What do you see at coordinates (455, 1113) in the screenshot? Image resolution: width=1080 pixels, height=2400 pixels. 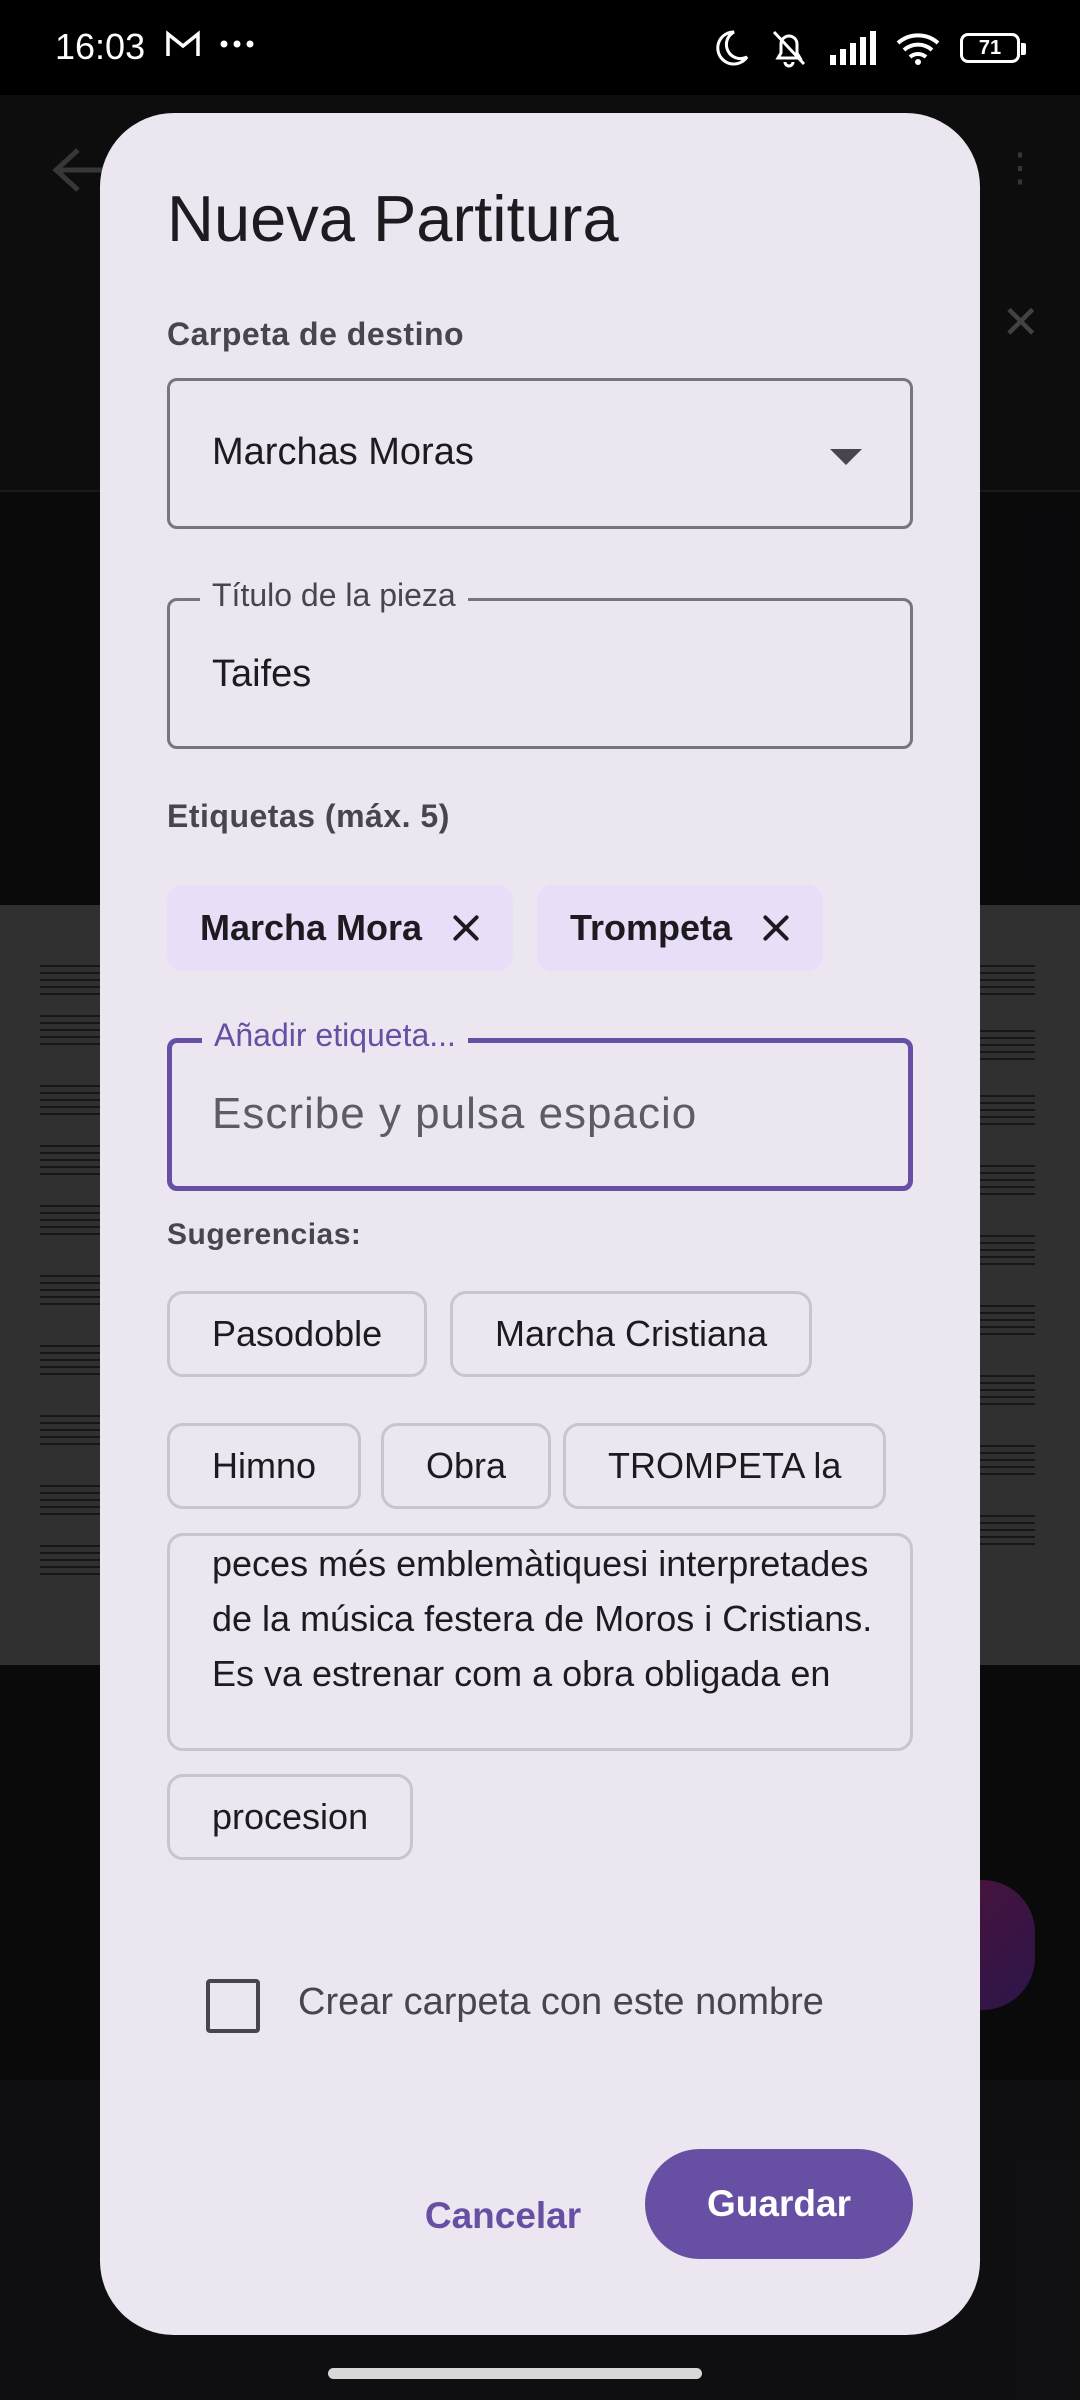 I see `add-tag-placeholder: Escribe y pulsa espacio` at bounding box center [455, 1113].